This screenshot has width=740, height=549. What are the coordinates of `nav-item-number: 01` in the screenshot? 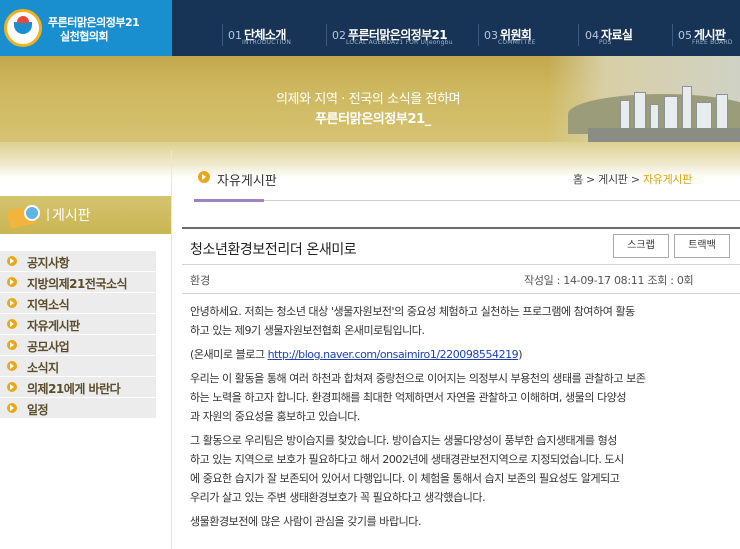 It's located at (235, 35).